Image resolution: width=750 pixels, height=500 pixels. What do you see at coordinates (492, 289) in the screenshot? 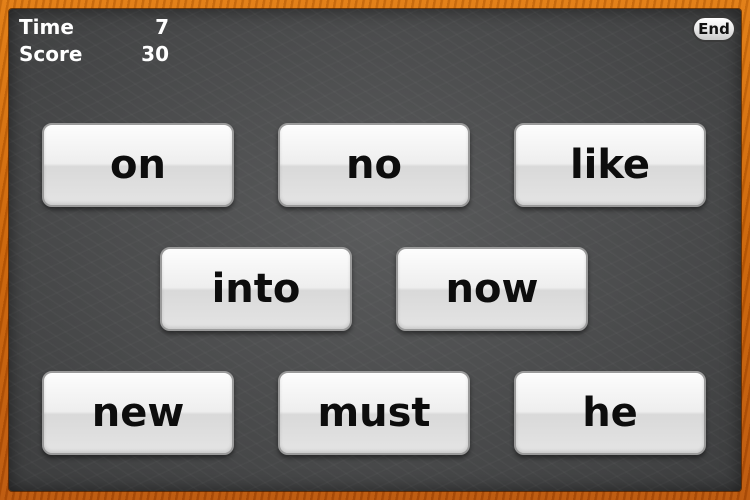
I see `word-tile-now: now` at bounding box center [492, 289].